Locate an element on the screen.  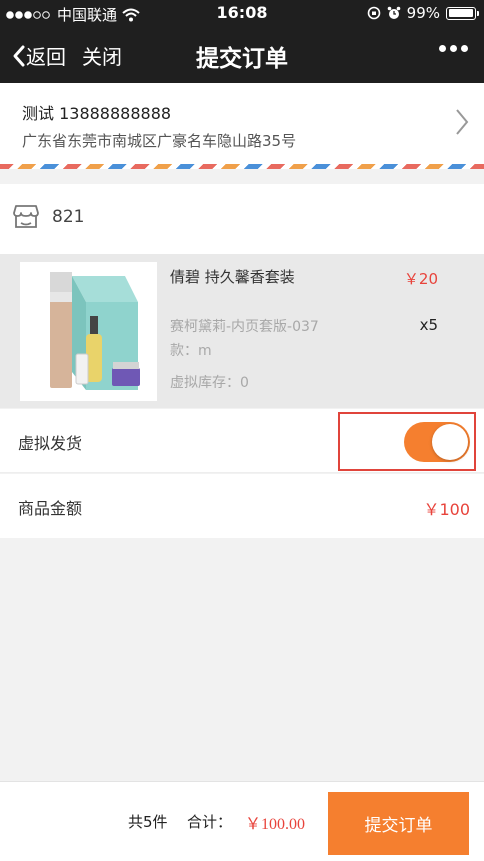
battery-percent: 99% is located at coordinates (423, 13).